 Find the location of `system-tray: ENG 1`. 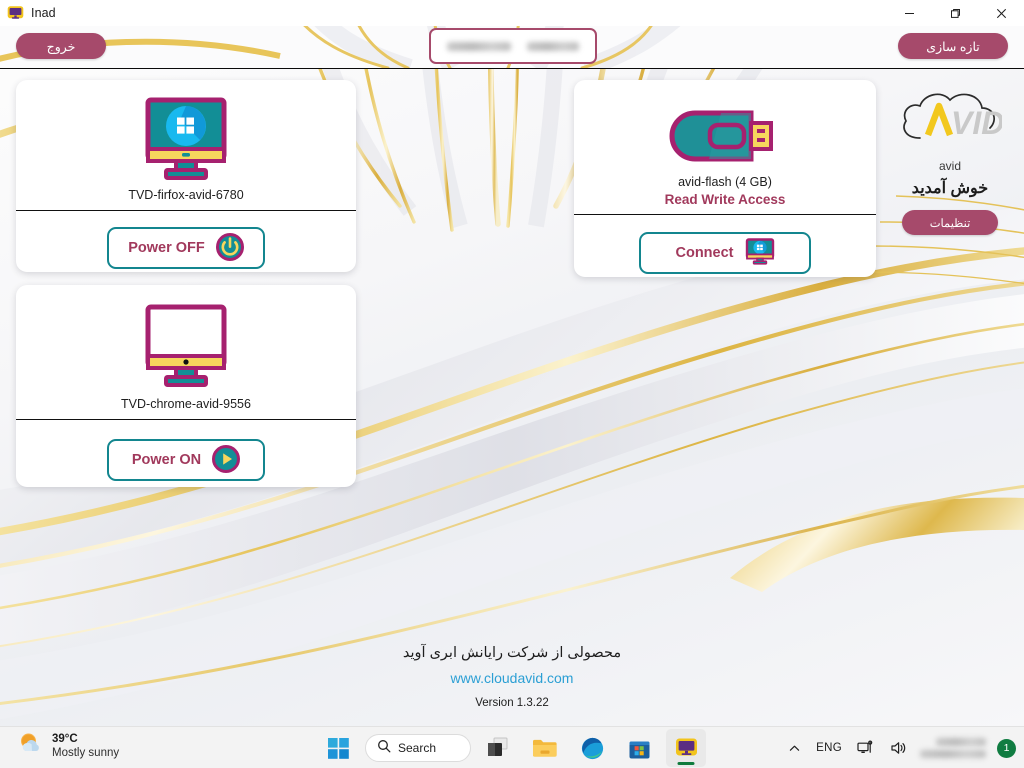

system-tray: ENG 1 is located at coordinates (900, 747).